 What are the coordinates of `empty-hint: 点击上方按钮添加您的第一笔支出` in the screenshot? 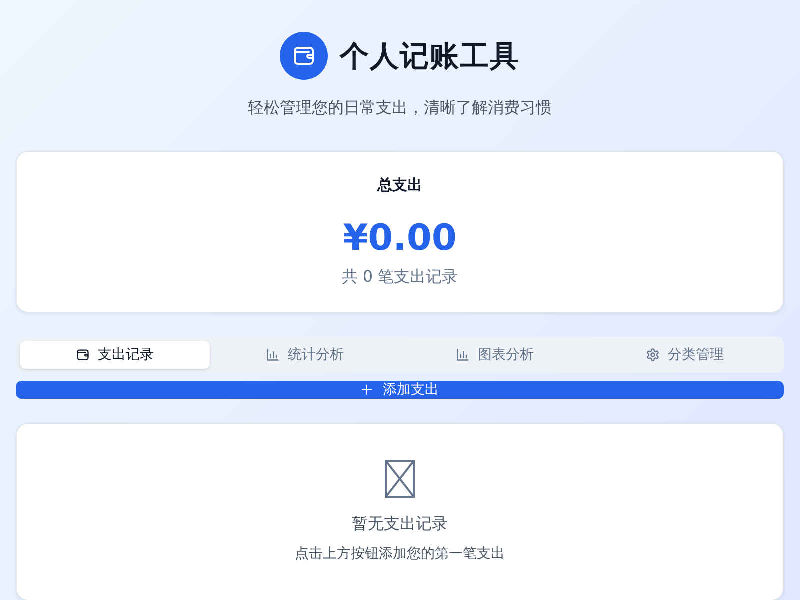 It's located at (400, 554).